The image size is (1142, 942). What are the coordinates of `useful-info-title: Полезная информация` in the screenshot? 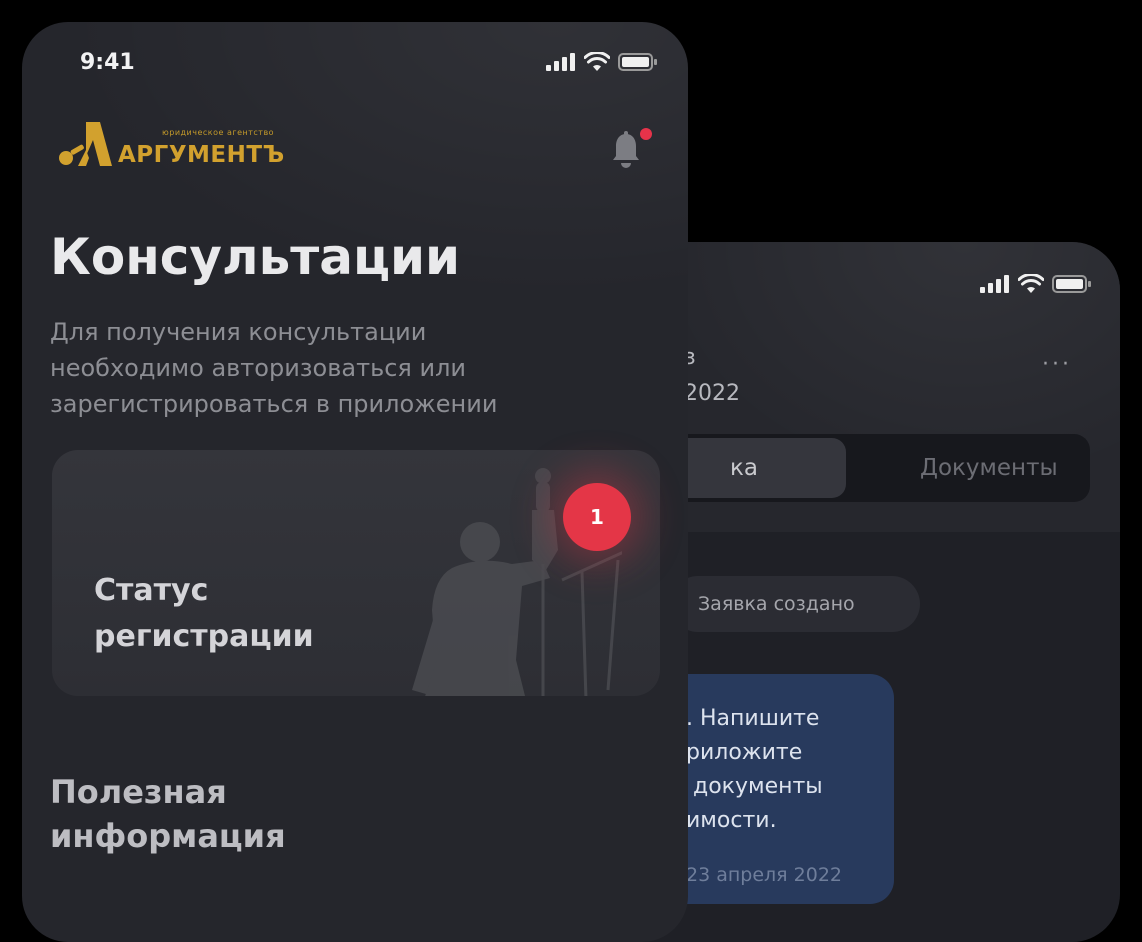 It's located at (168, 814).